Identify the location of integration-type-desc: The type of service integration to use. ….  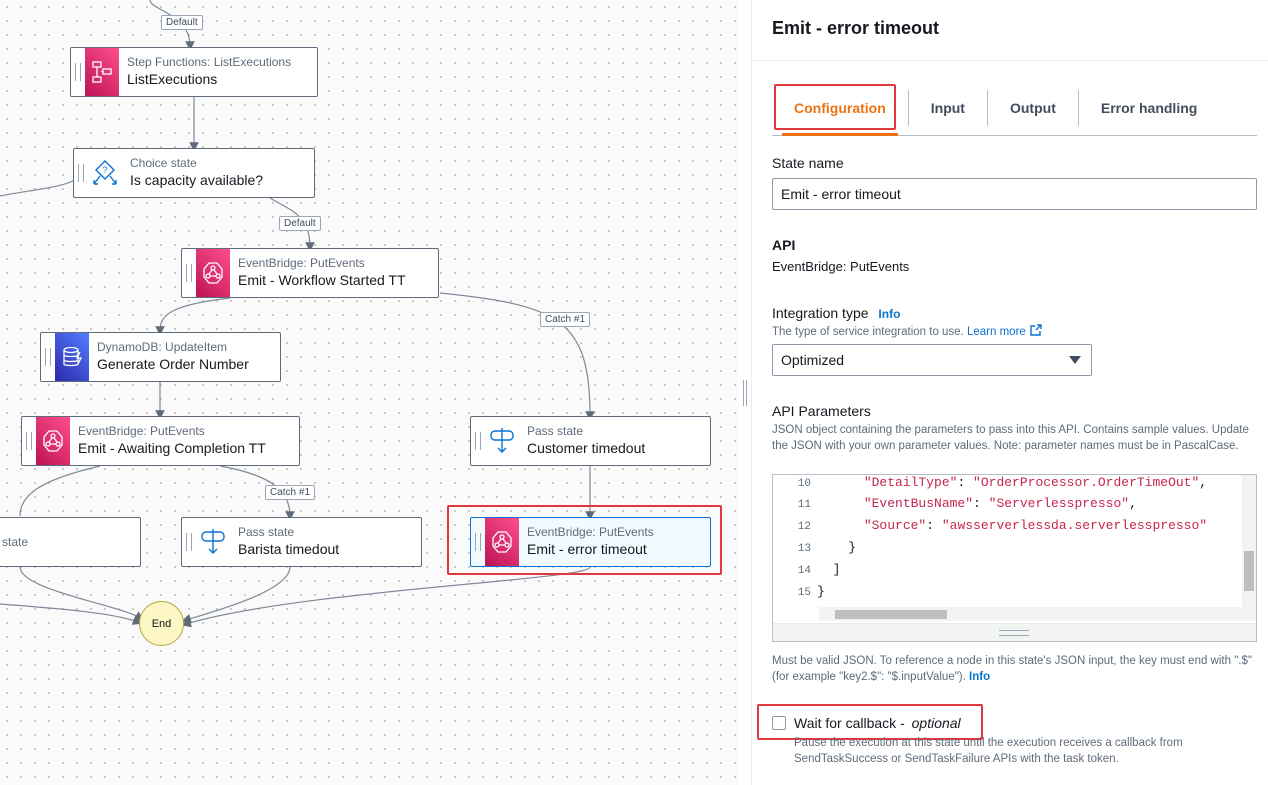
(907, 332).